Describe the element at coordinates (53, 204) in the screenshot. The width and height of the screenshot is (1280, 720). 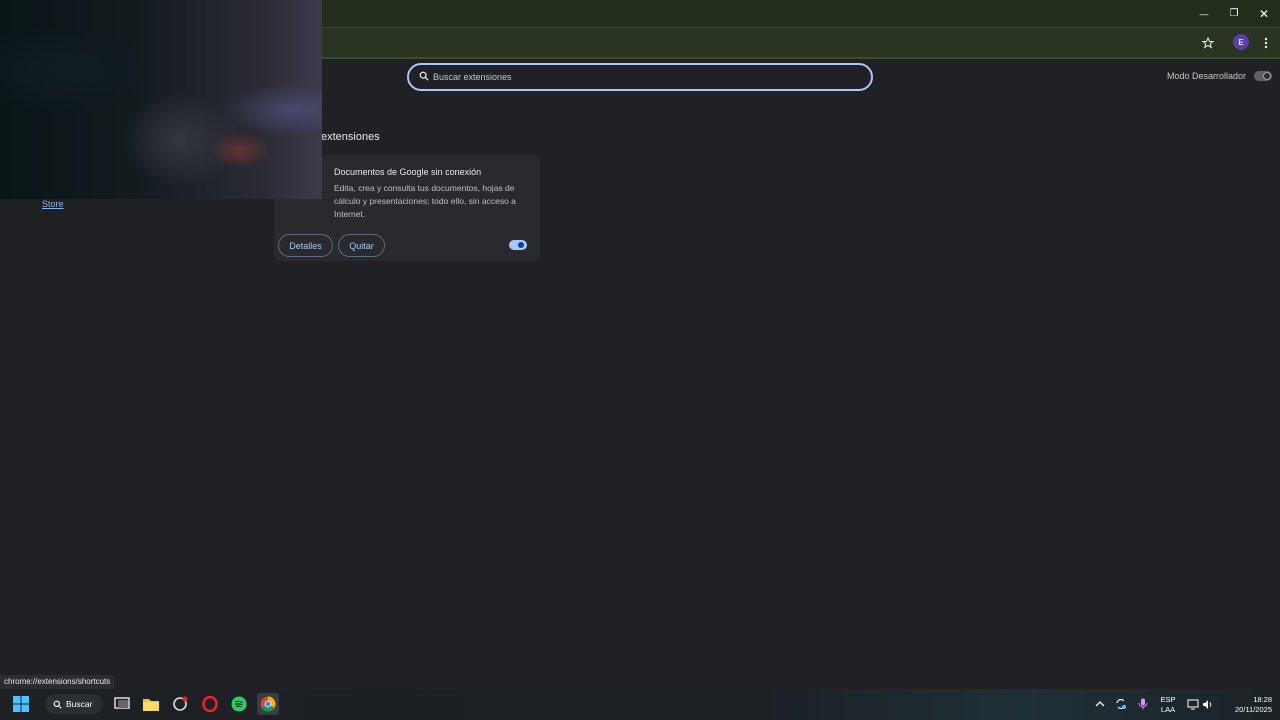
I see `store-link: Store` at that location.